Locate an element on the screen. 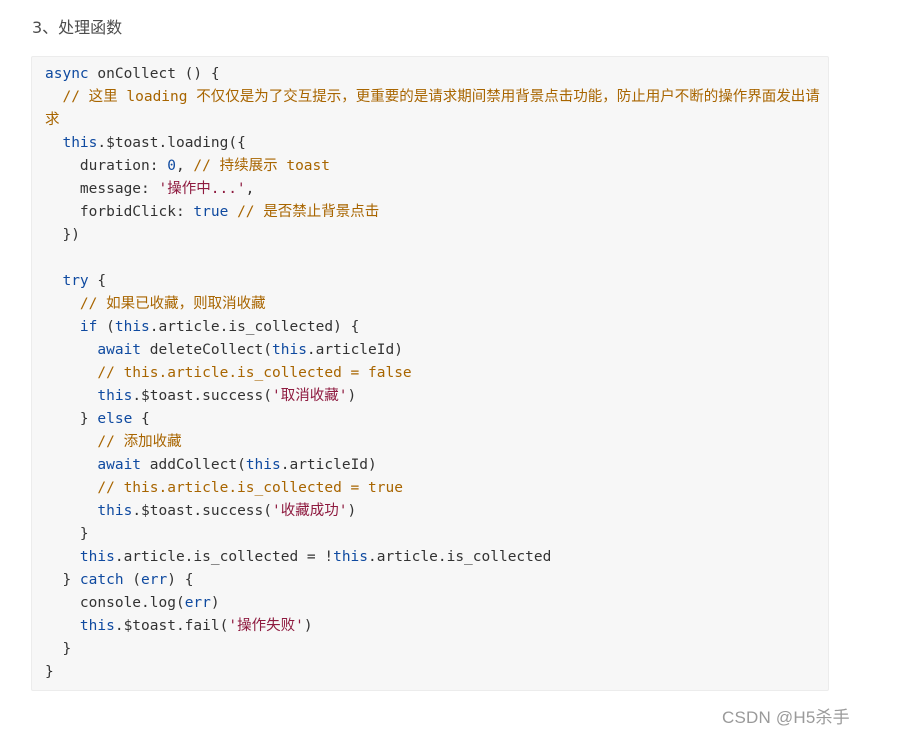 The image size is (902, 732). code-comment-line: // 添加收藏 is located at coordinates (113, 442).